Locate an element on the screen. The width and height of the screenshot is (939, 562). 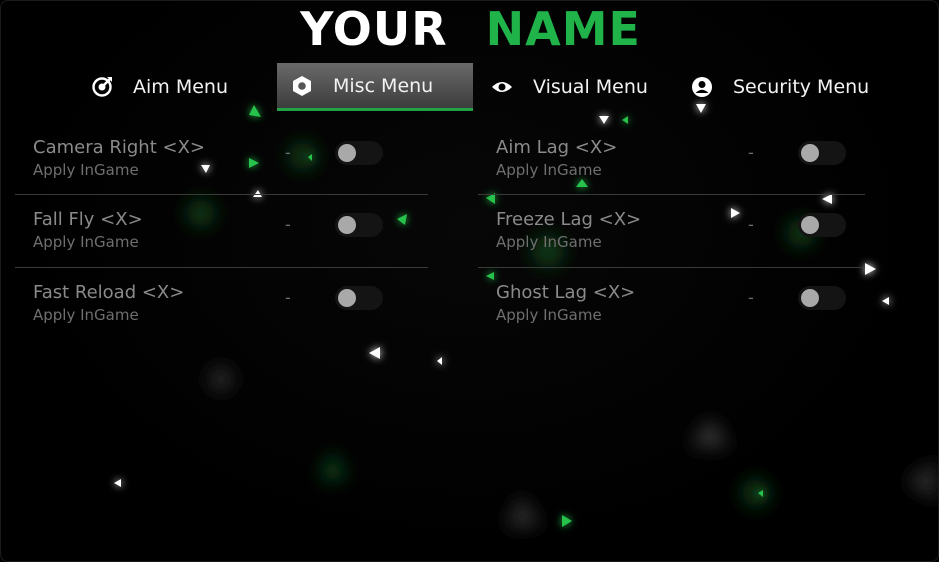
tab-label: Misc Menu is located at coordinates (383, 85).